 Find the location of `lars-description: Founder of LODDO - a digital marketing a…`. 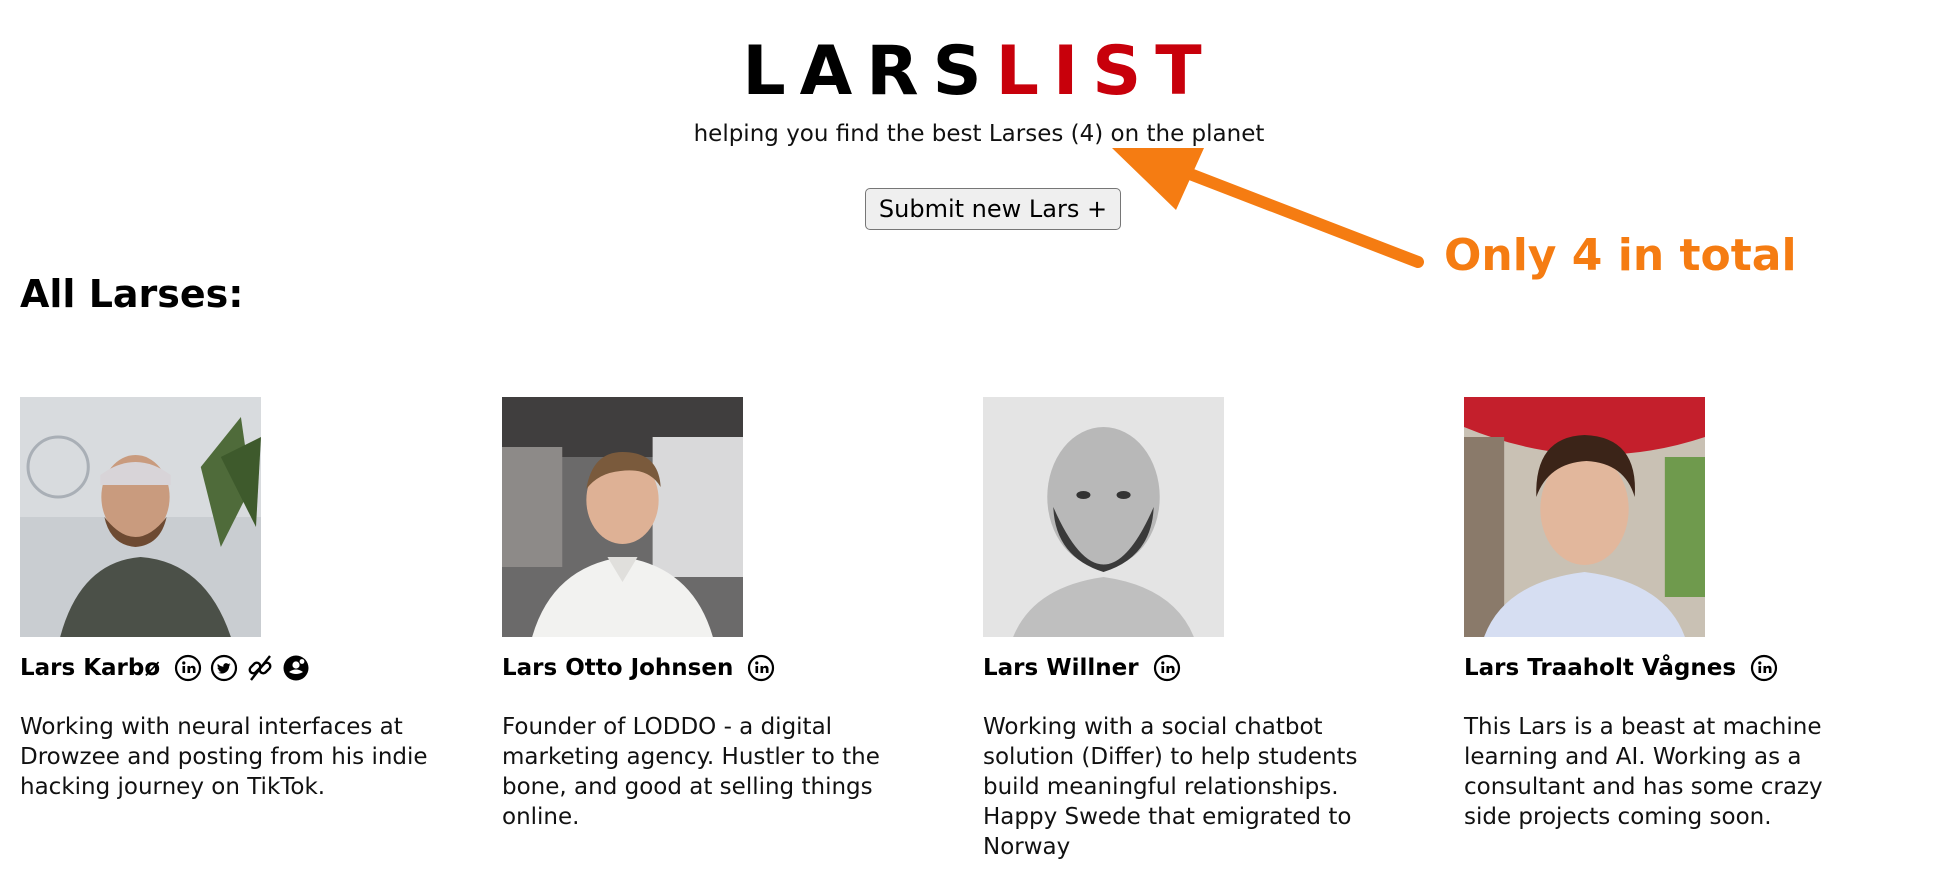

lars-description: Founder of LODDO - a digital marketing a… is located at coordinates (691, 772).